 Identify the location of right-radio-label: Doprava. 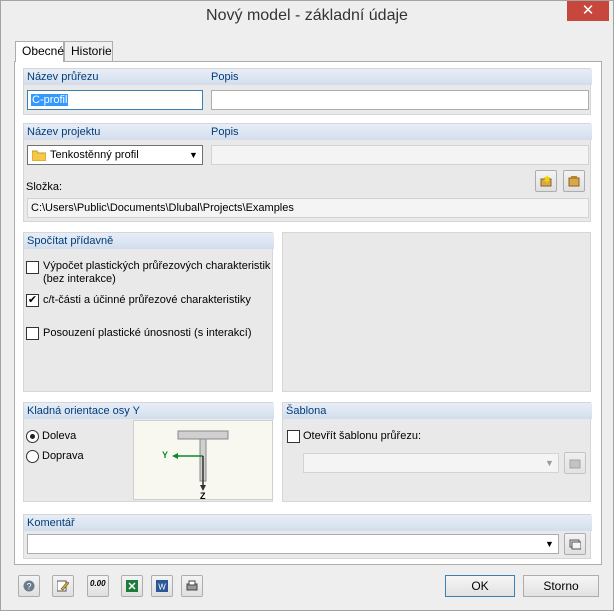
(63, 456).